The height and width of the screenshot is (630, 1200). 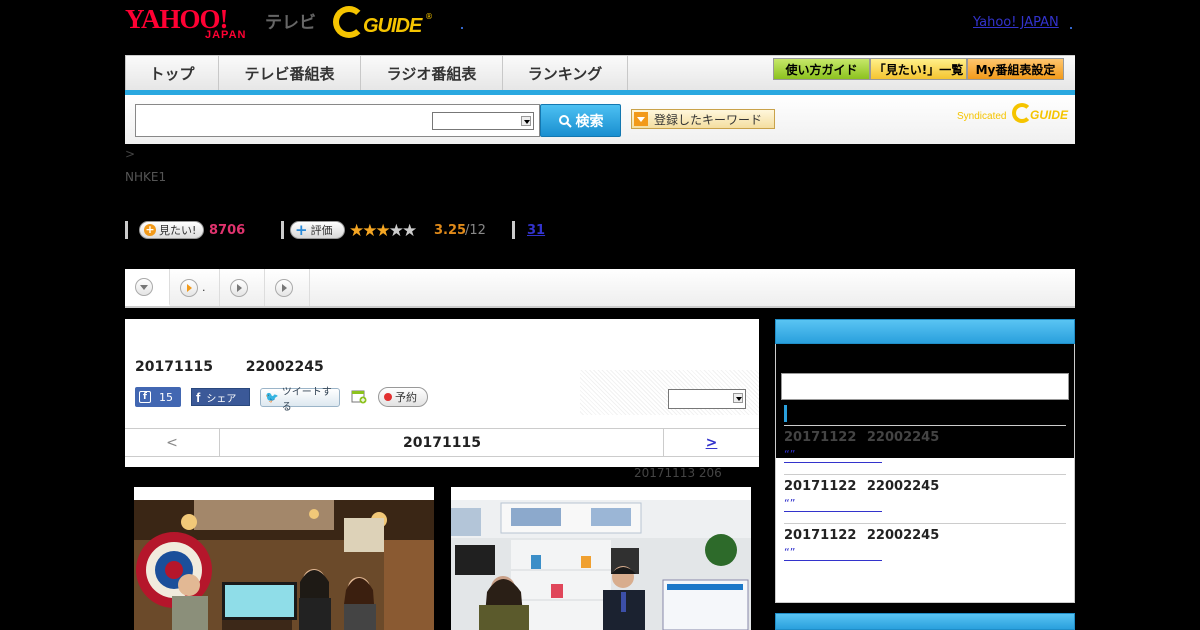 What do you see at coordinates (146, 177) in the screenshot?
I see `channel-name: NHKE1` at bounding box center [146, 177].